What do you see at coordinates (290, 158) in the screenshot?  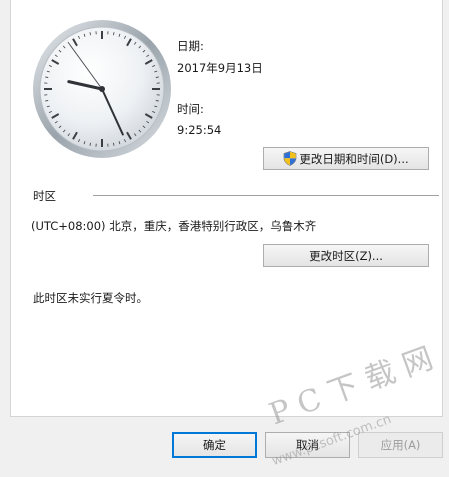 I see `uac-shield-icon` at bounding box center [290, 158].